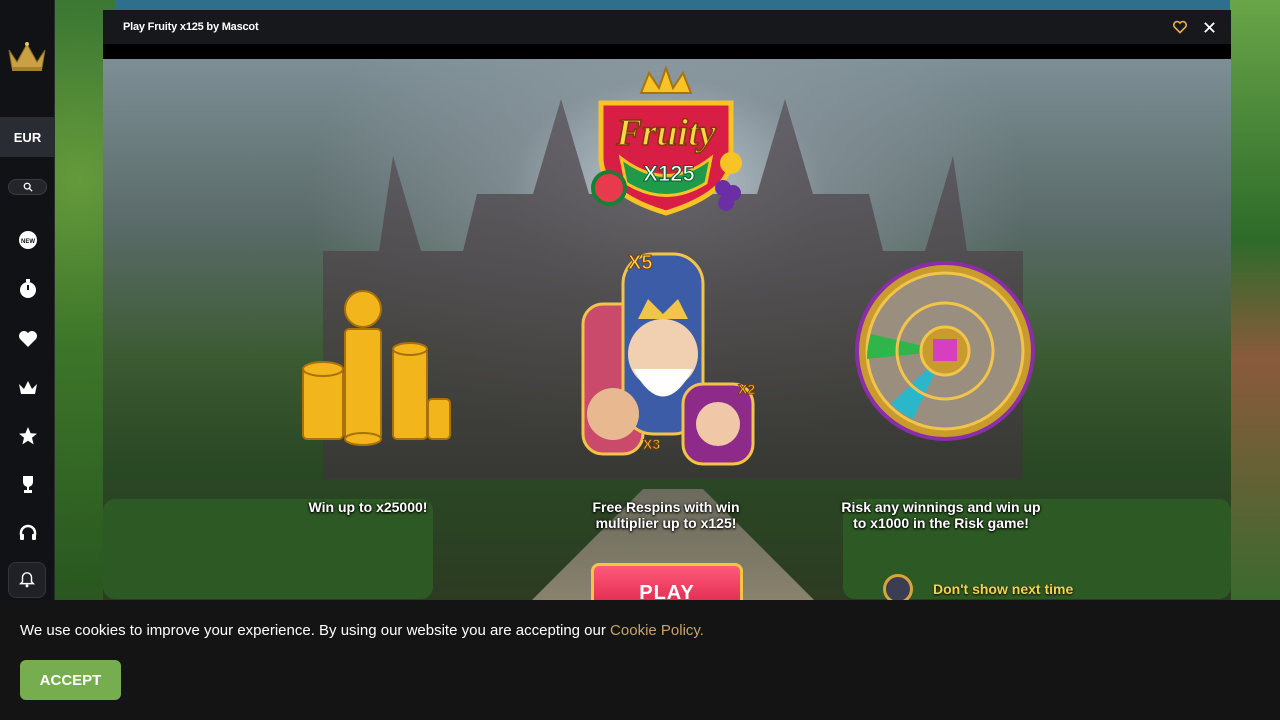 The image size is (1280, 720). I want to click on cookie-policy-link: Cookie Policy., so click(657, 630).